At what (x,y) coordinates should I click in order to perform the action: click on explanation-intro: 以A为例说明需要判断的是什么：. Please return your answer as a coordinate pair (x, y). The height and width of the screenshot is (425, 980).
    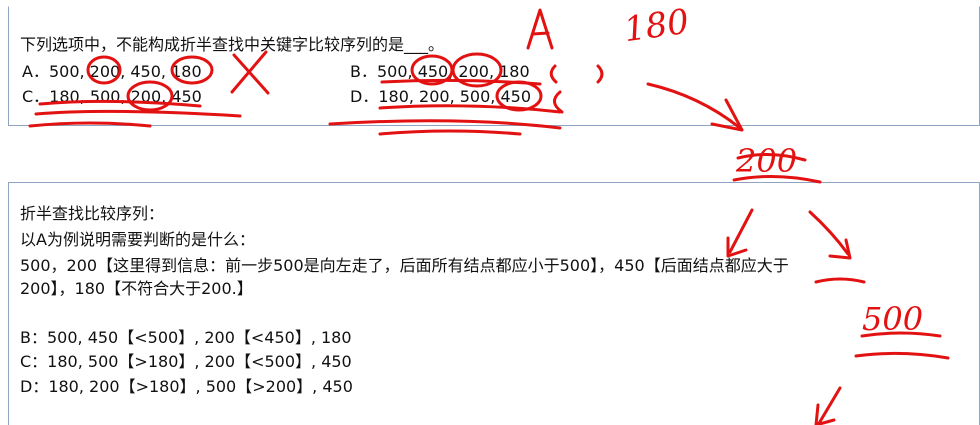
    Looking at the image, I should click on (137, 239).